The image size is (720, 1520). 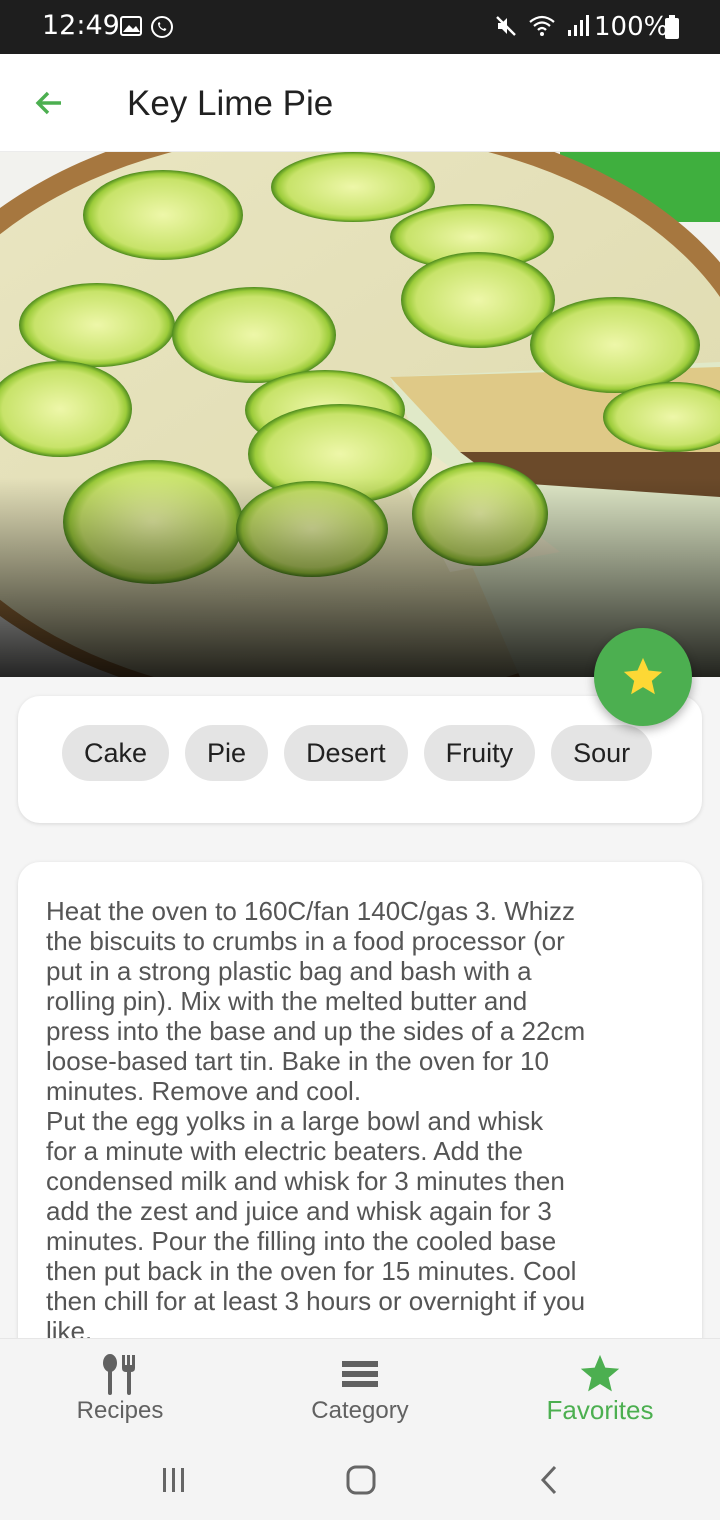 I want to click on bottom-navigation: Recipes Category Favorites, so click(x=360, y=1389).